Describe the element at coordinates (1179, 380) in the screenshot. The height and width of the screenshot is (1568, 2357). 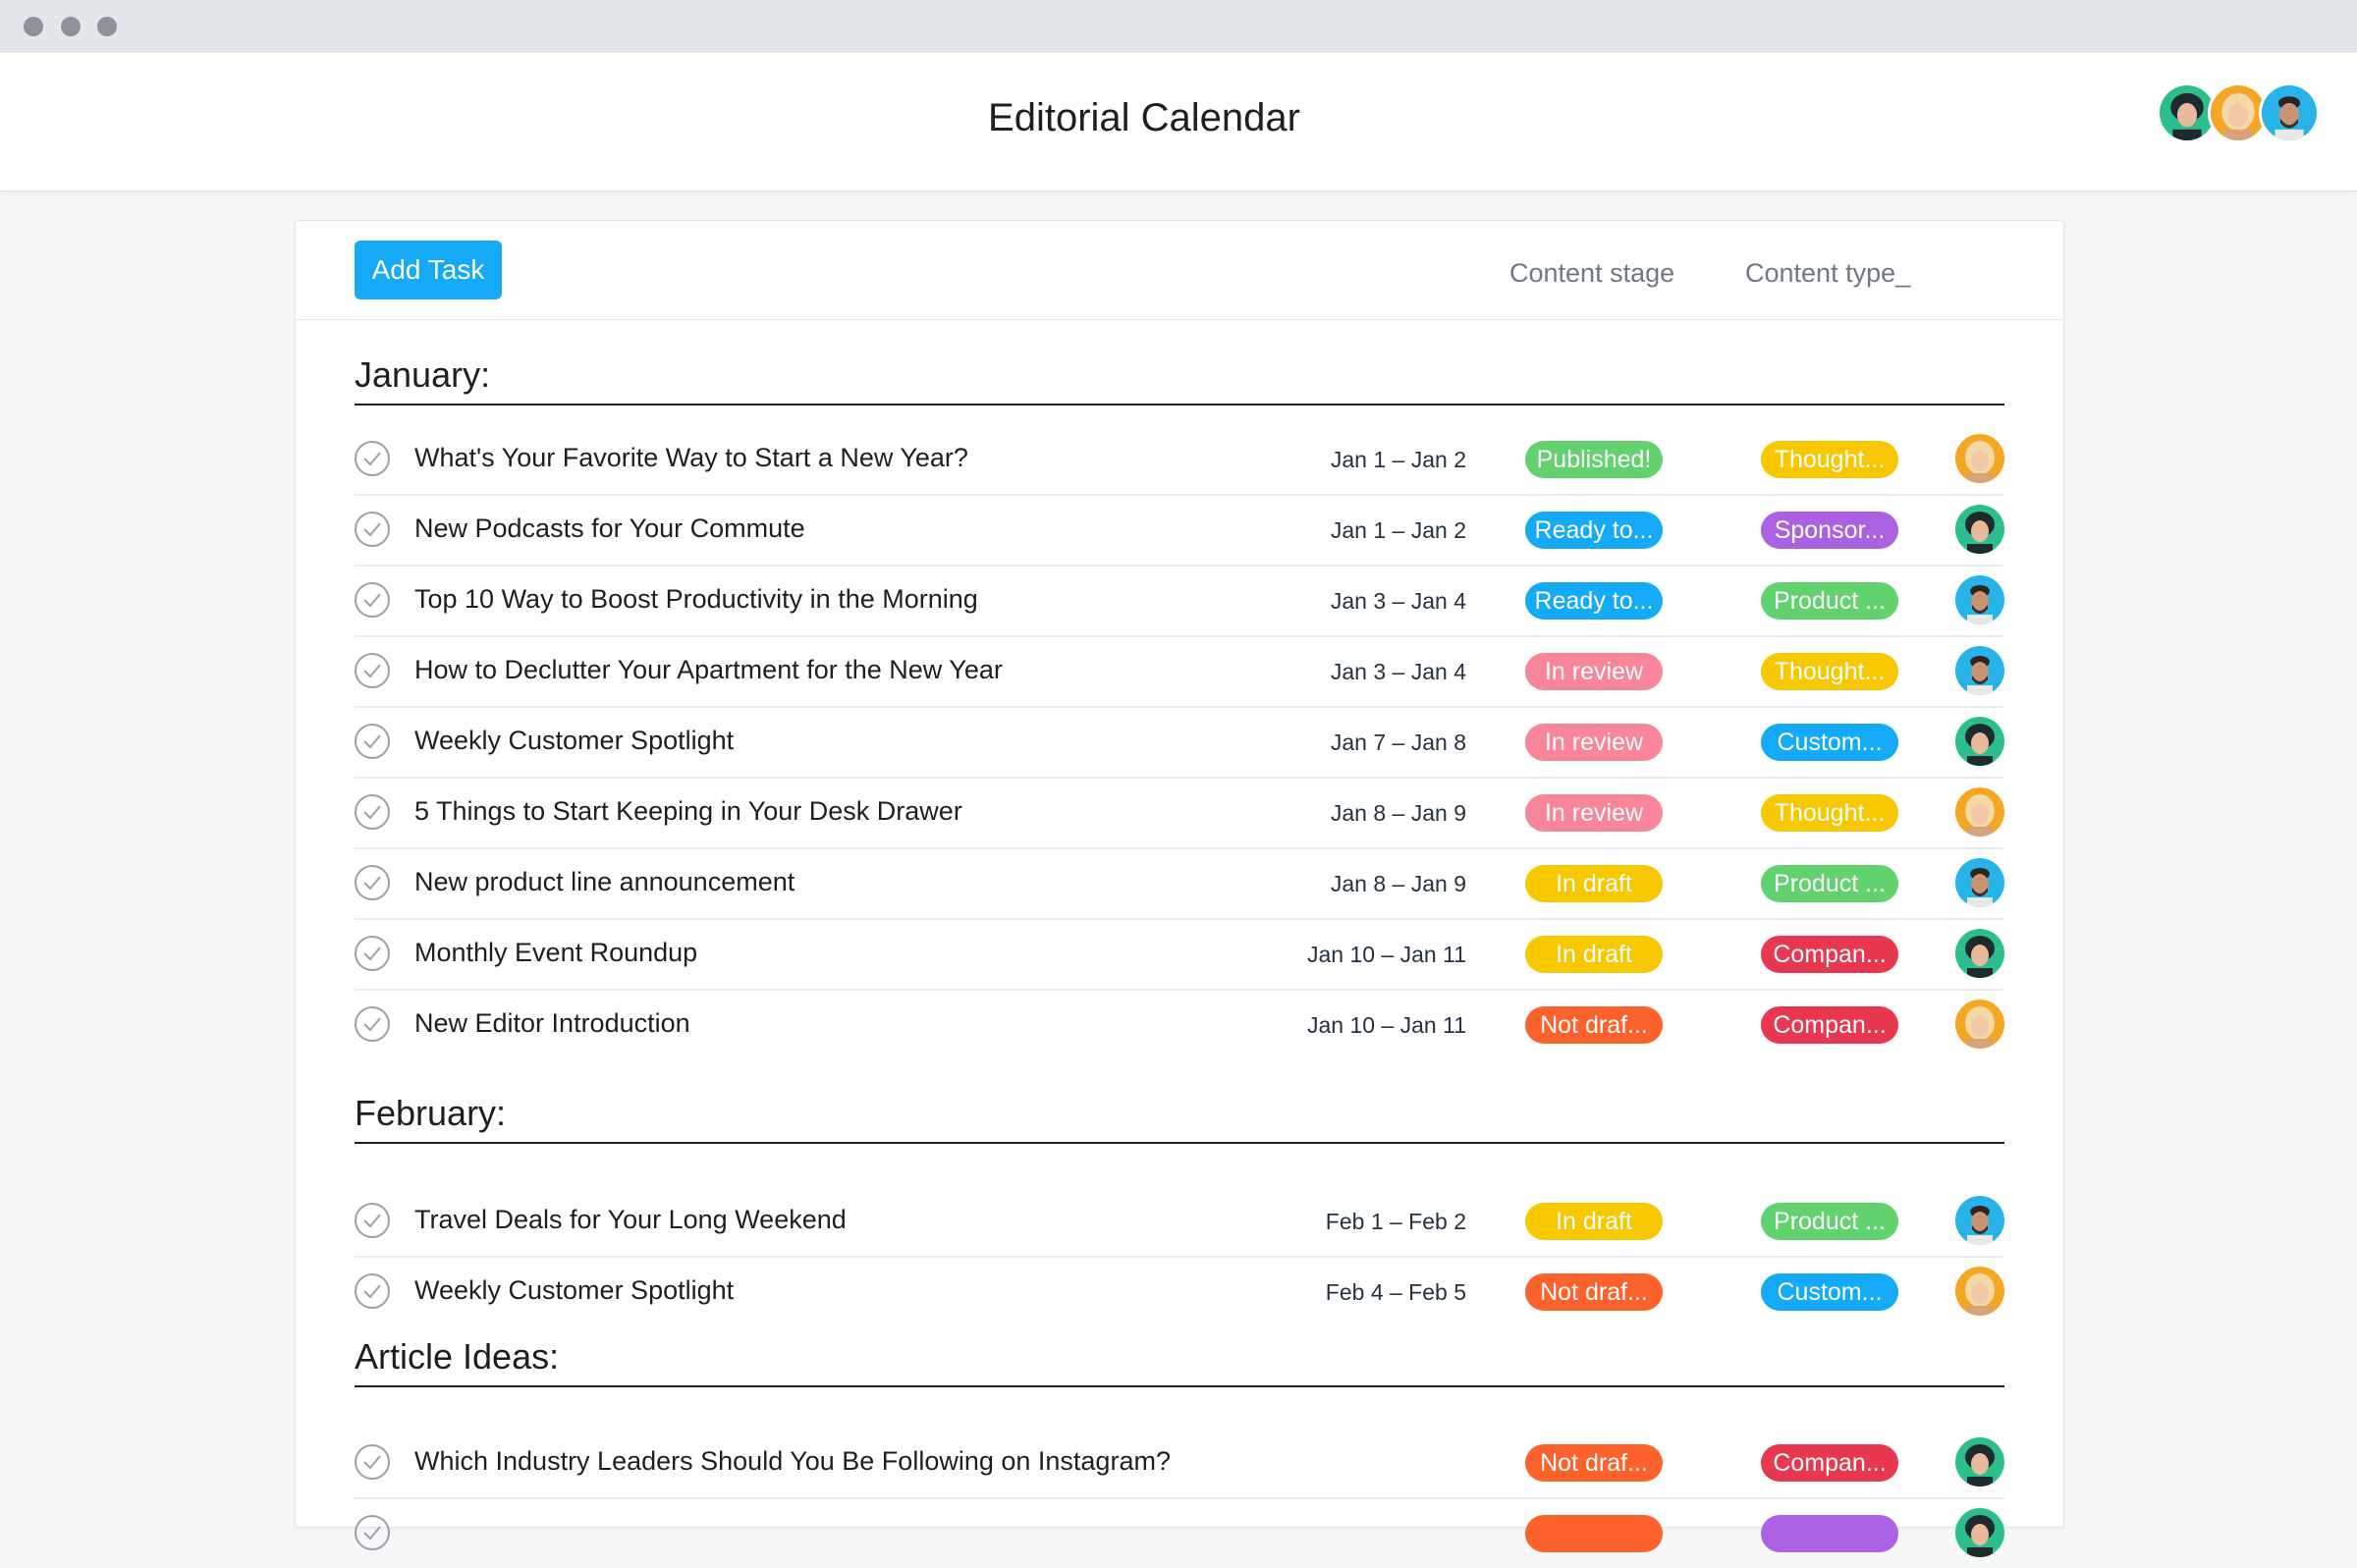
I see `section-header: January:` at that location.